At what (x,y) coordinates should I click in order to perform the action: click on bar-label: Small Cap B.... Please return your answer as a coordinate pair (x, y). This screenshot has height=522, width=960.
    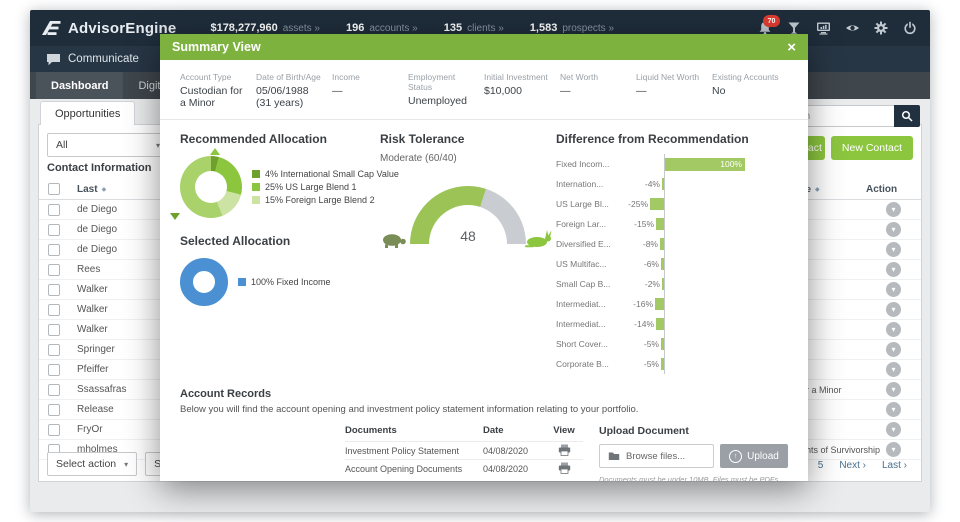
    Looking at the image, I should click on (583, 284).